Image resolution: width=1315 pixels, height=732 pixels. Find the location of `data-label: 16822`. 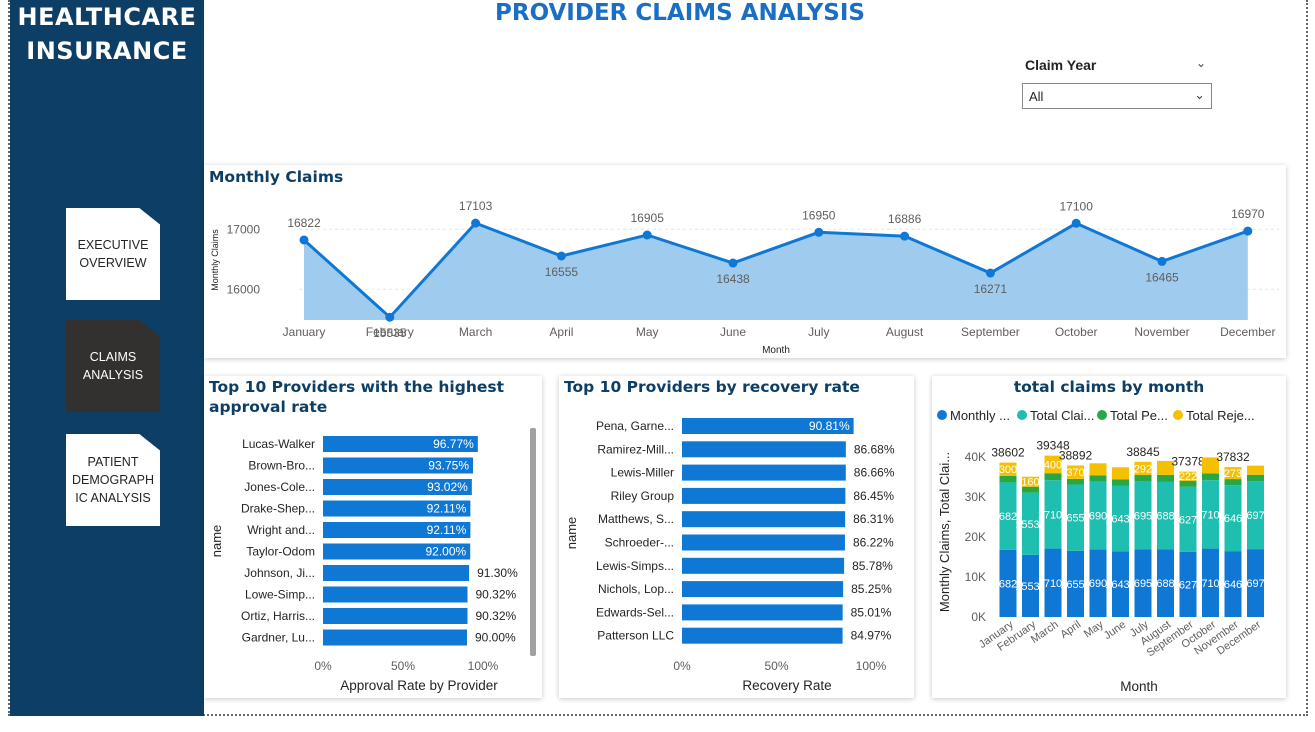

data-label: 16822 is located at coordinates (304, 223).